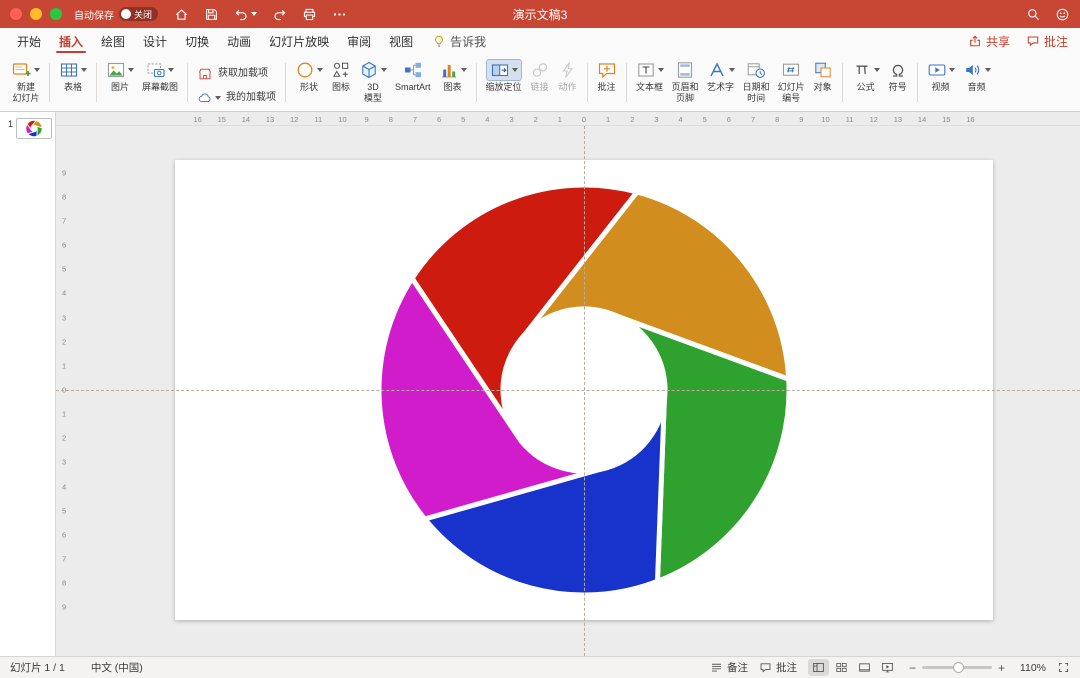 The image size is (1080, 678). I want to click on tab-animations: 动画, so click(239, 41).